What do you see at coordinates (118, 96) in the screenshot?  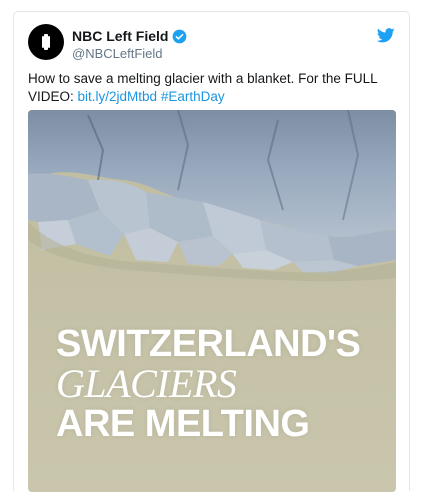 I see `tweet-link: bit.ly/2jdMtbd` at bounding box center [118, 96].